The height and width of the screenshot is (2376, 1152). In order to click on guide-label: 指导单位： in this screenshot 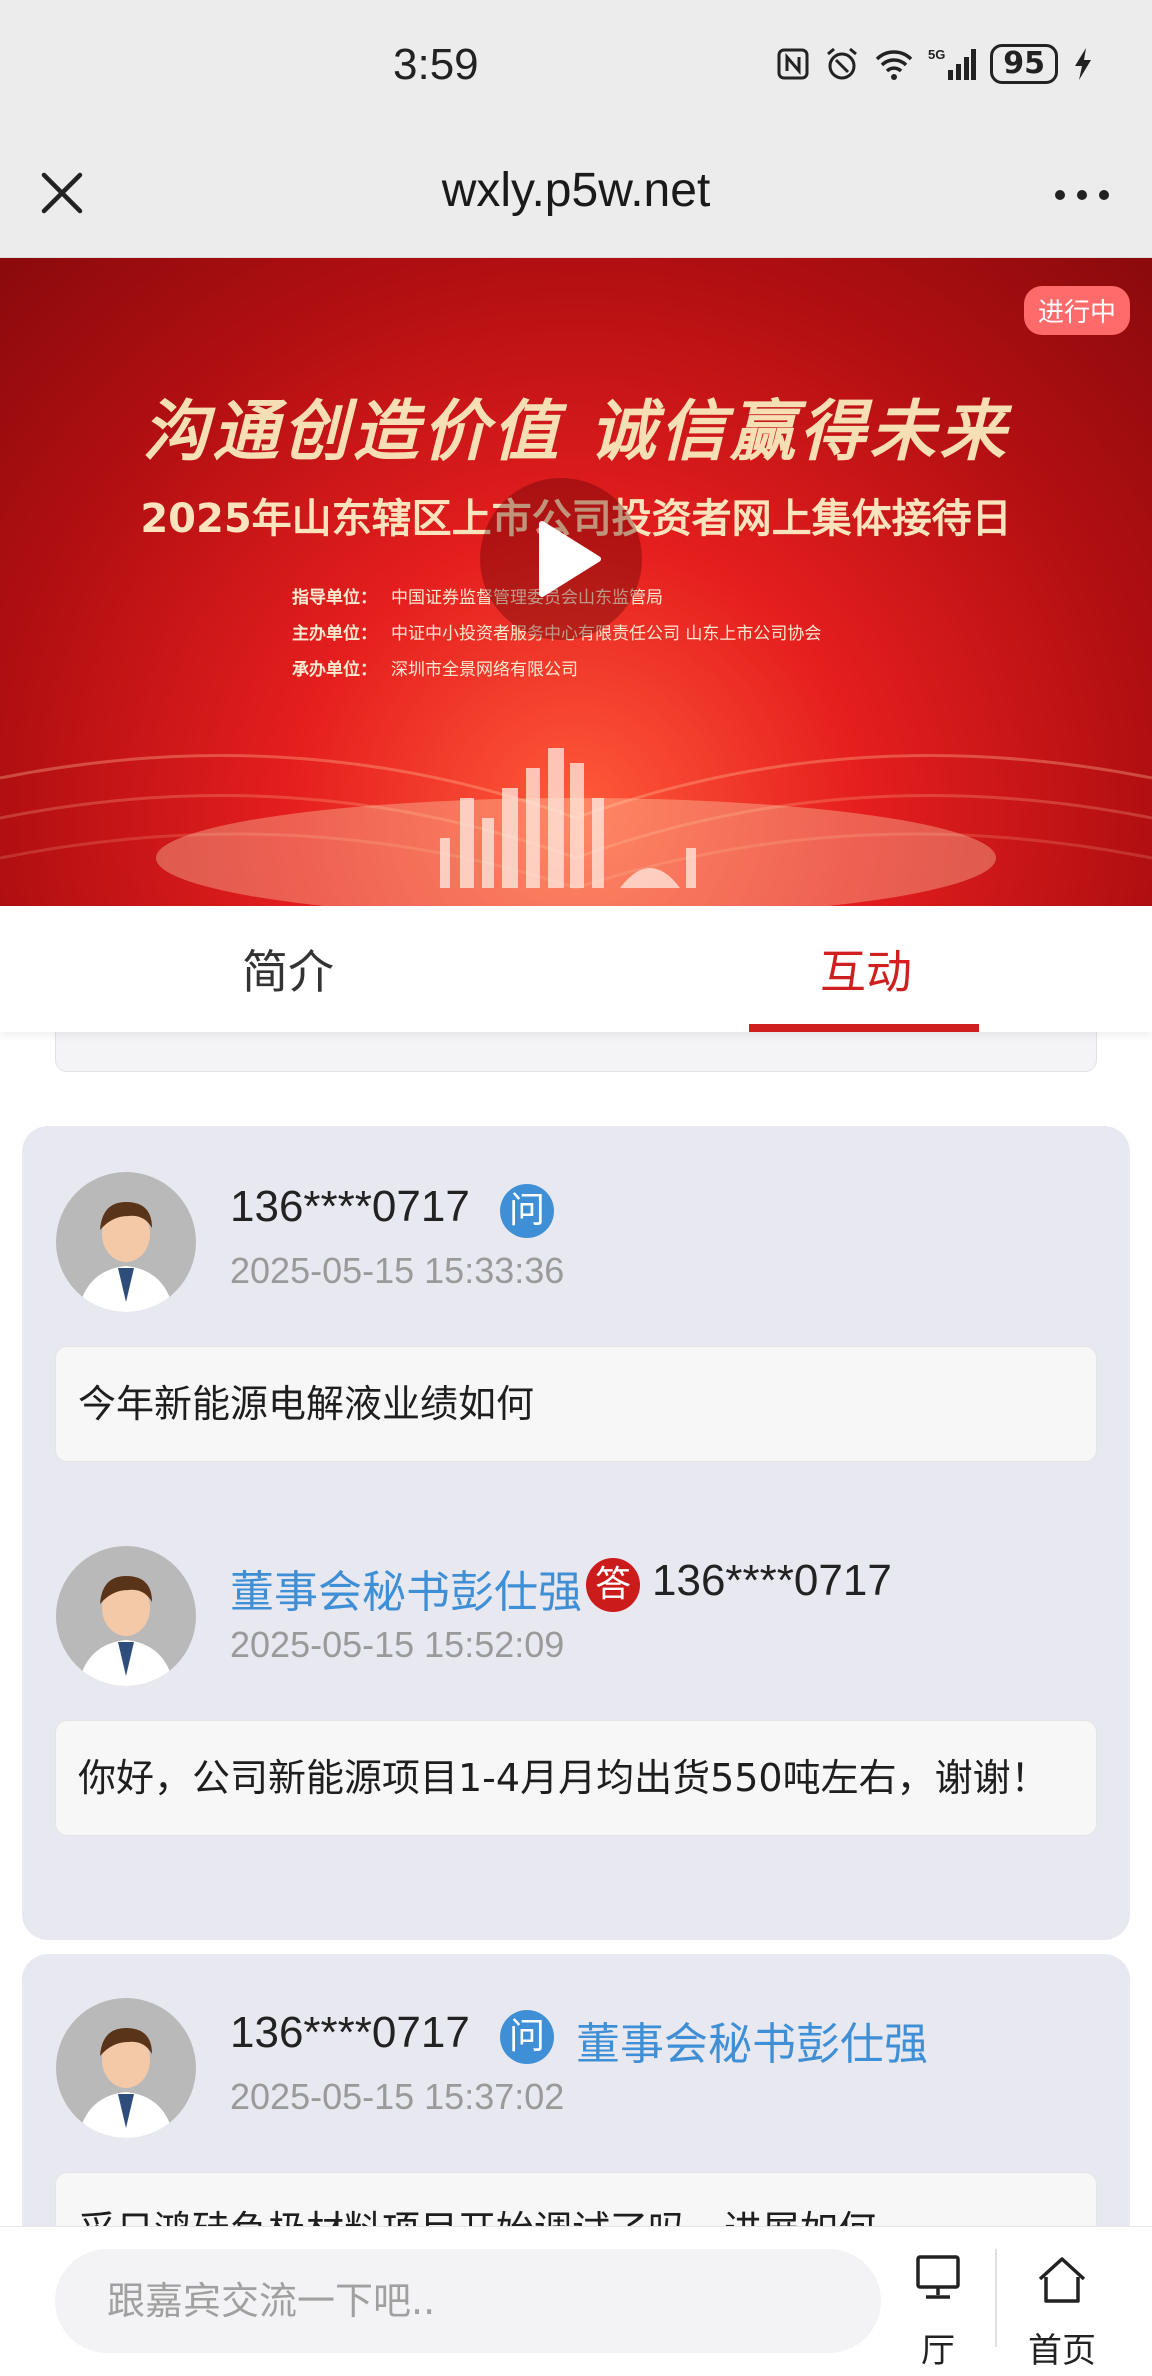, I will do `click(334, 598)`.